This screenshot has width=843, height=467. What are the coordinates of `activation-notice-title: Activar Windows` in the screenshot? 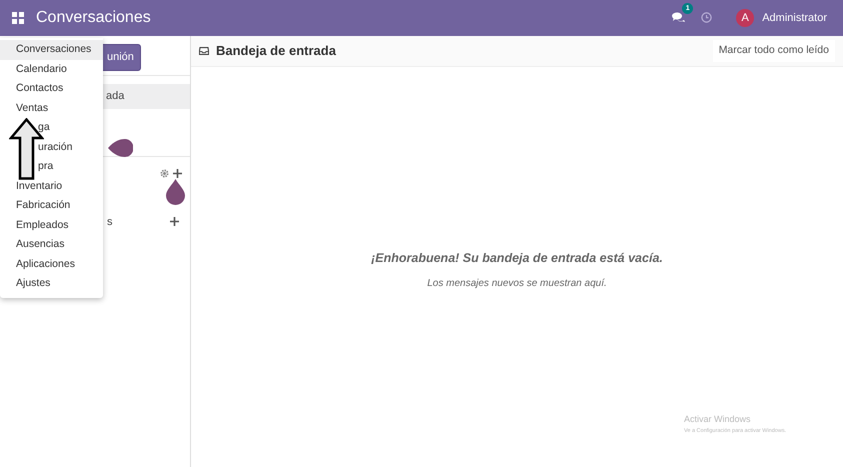 It's located at (718, 419).